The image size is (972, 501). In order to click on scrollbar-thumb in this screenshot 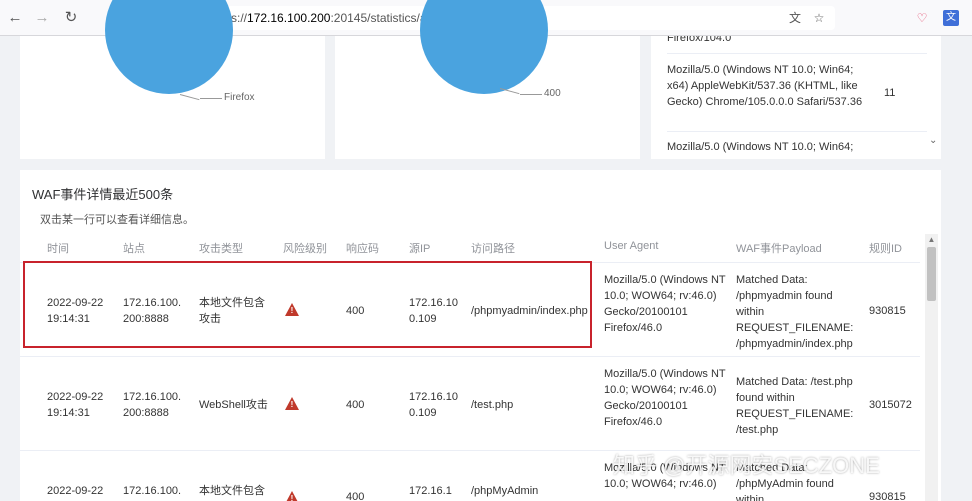, I will do `click(931, 274)`.